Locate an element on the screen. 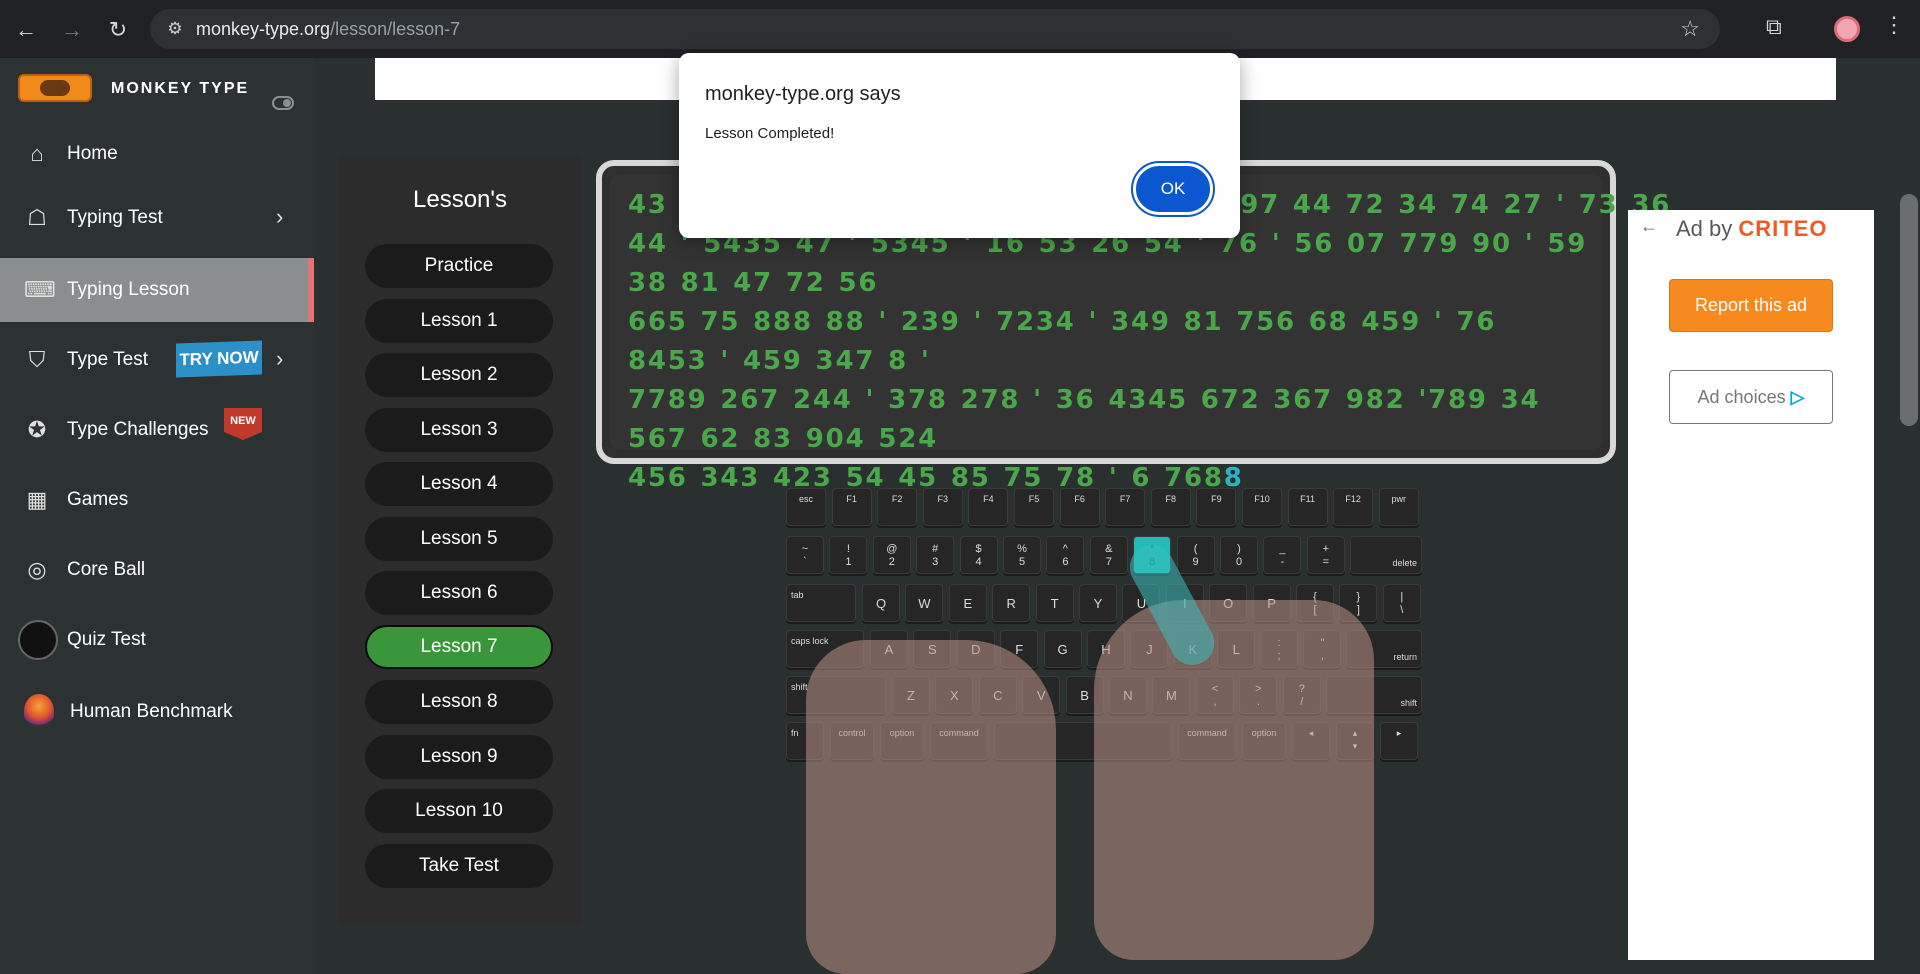 This screenshot has height=974, width=1920. sidebar-item-typing-lesson: ⌨ Typing Lesson is located at coordinates (157, 290).